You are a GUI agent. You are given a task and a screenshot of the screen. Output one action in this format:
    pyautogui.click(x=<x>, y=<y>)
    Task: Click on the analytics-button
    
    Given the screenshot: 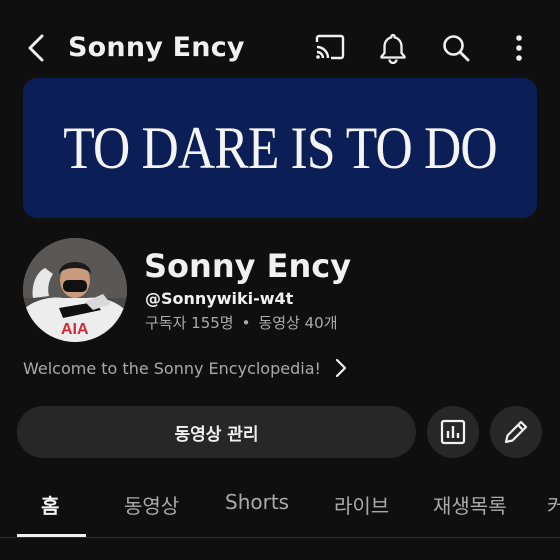 What is the action you would take?
    pyautogui.click(x=453, y=432)
    